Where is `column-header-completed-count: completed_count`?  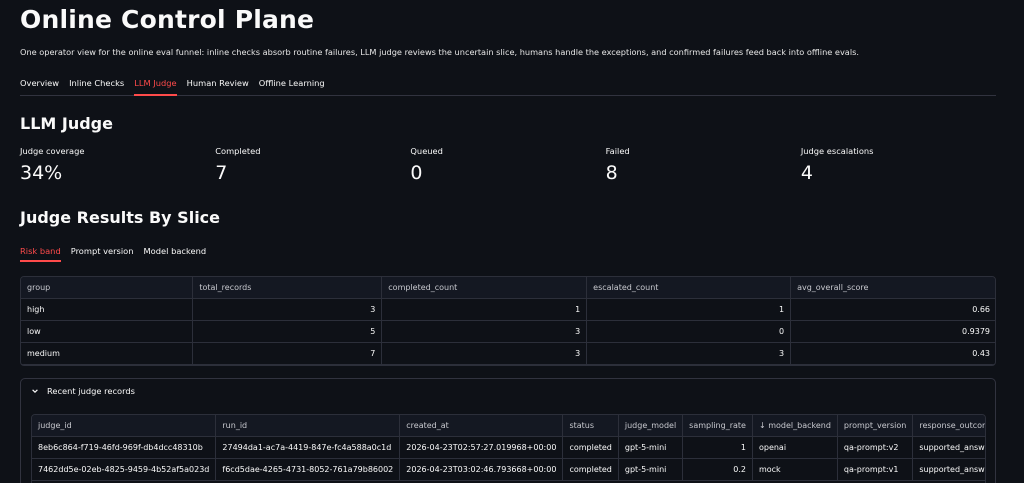 column-header-completed-count: completed_count is located at coordinates (484, 288).